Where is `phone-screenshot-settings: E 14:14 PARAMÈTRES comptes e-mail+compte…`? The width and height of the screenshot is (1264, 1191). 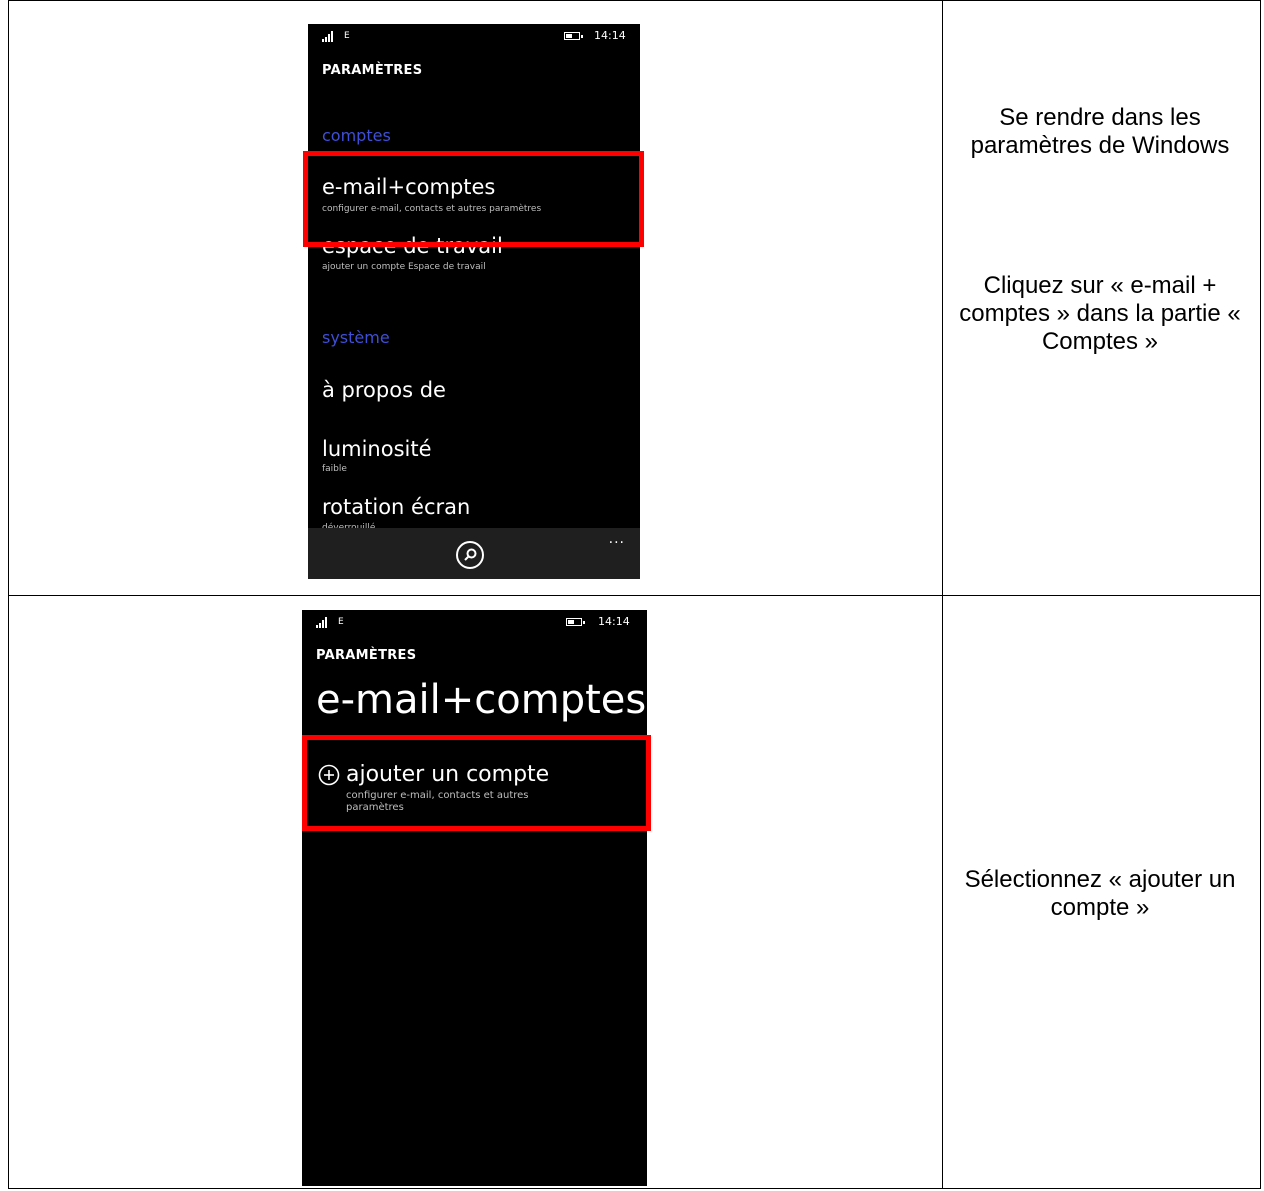
phone-screenshot-settings: E 14:14 PARAMÈTRES comptes e-mail+compte… is located at coordinates (474, 301).